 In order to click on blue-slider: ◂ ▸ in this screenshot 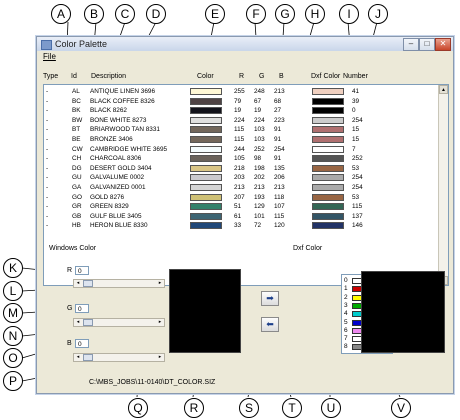, I will do `click(119, 357)`.